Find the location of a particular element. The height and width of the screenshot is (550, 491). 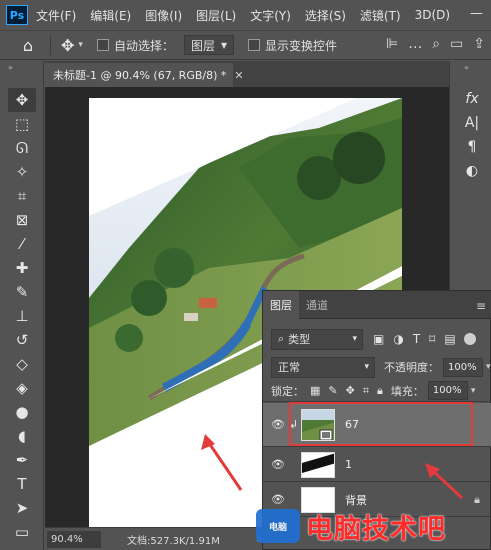

kind-filter-select: ⌕ 类型 ▾ is located at coordinates (317, 339).